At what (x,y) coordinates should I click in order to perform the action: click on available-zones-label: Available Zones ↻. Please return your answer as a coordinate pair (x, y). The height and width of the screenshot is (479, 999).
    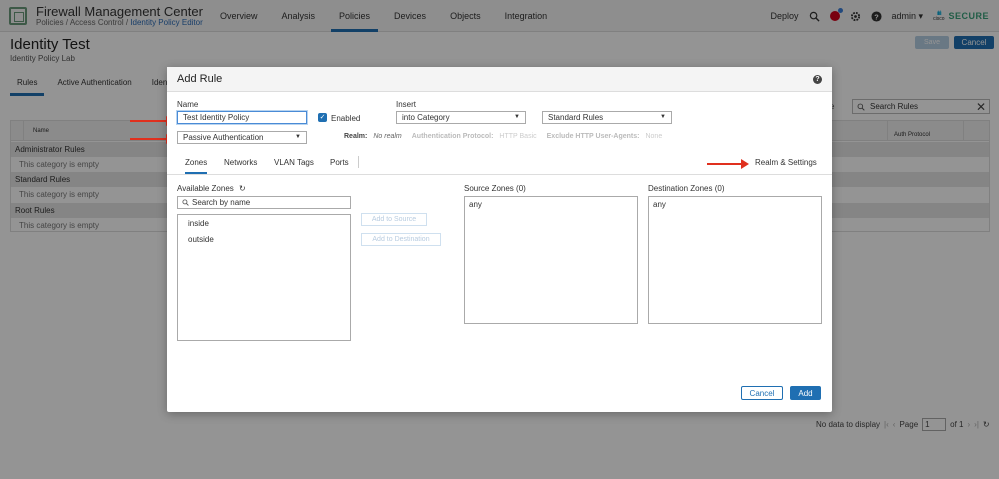
    Looking at the image, I should click on (211, 188).